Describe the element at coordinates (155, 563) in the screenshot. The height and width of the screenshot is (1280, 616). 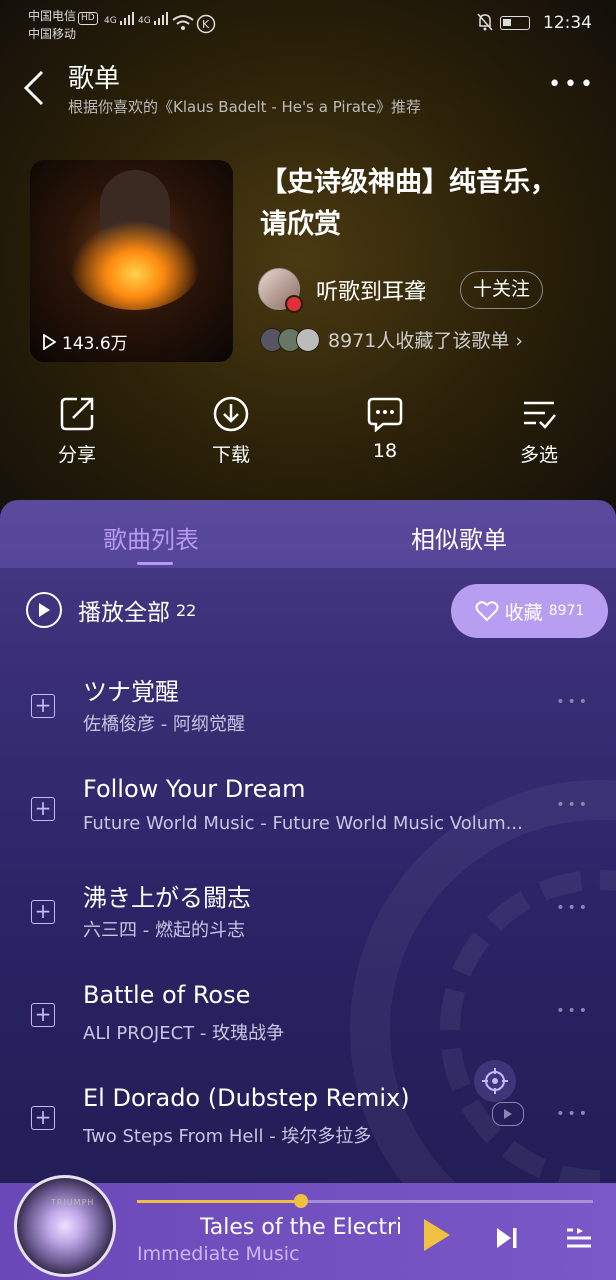
I see `active-tab-indicator` at that location.